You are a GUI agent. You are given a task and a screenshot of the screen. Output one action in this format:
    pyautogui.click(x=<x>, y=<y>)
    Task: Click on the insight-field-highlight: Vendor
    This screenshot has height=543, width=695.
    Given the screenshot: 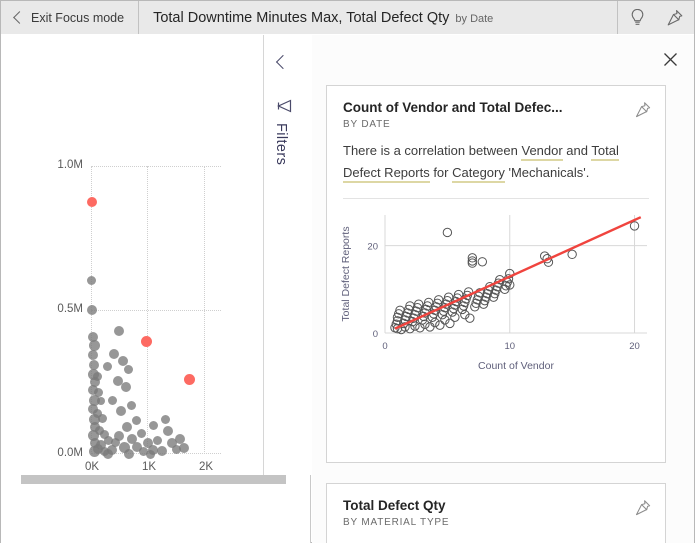 What is the action you would take?
    pyautogui.click(x=542, y=152)
    